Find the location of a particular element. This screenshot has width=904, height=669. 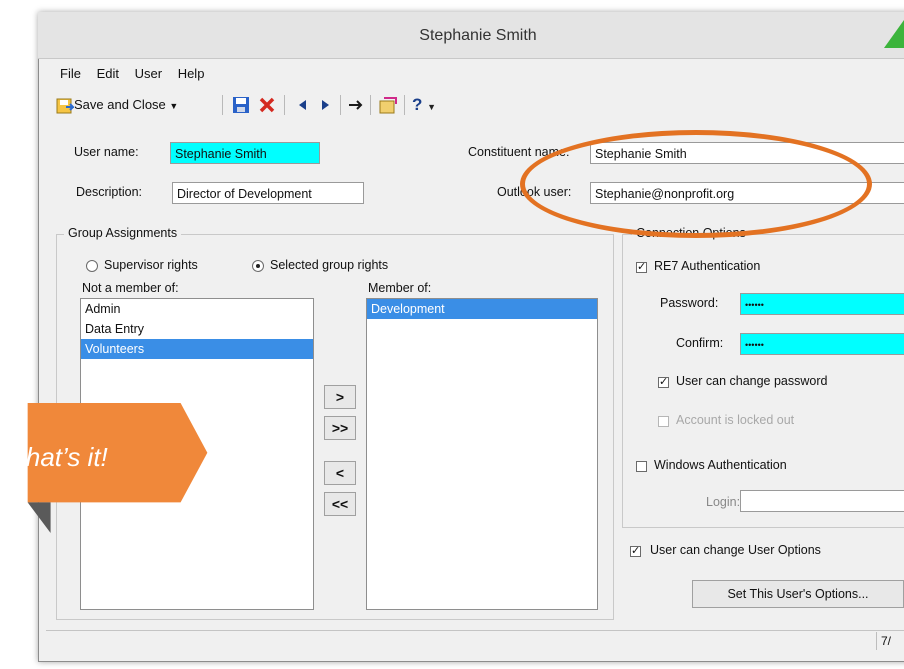

save-close-icon is located at coordinates (66, 106).